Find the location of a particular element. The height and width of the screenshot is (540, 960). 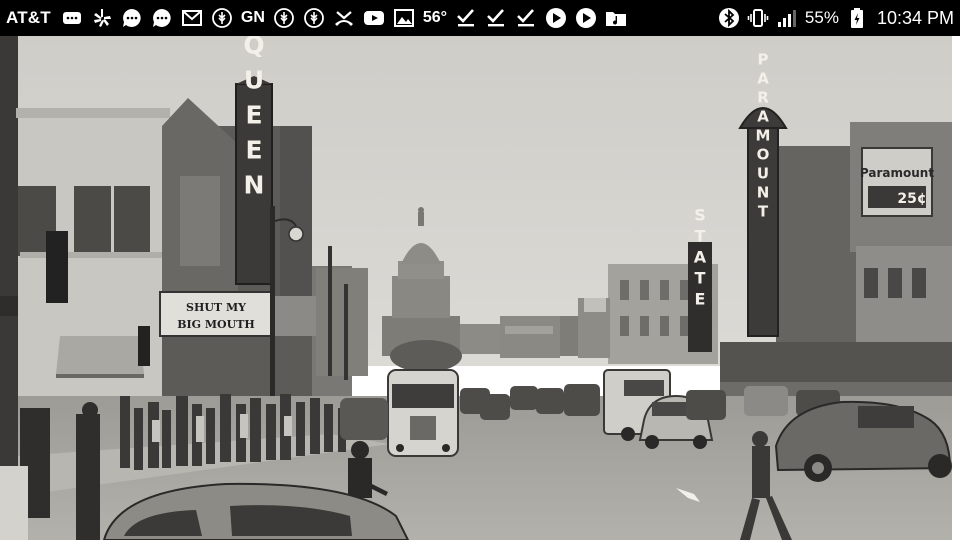

signal-icon is located at coordinates (787, 18).